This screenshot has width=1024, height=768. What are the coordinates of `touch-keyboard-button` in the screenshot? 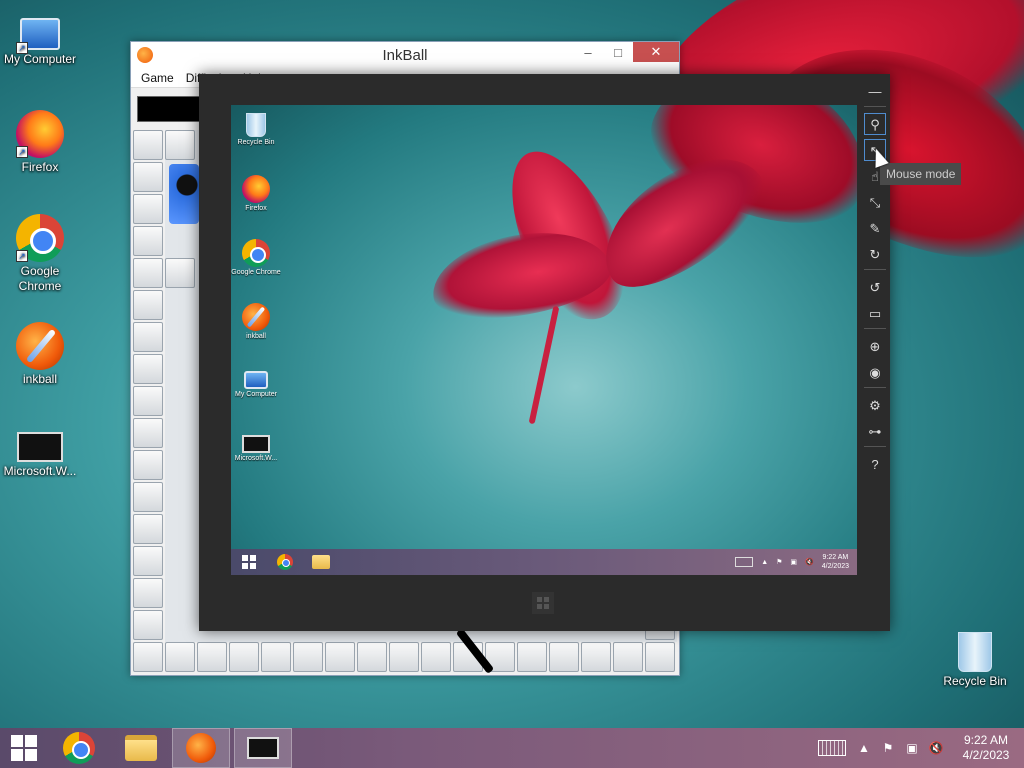 It's located at (832, 748).